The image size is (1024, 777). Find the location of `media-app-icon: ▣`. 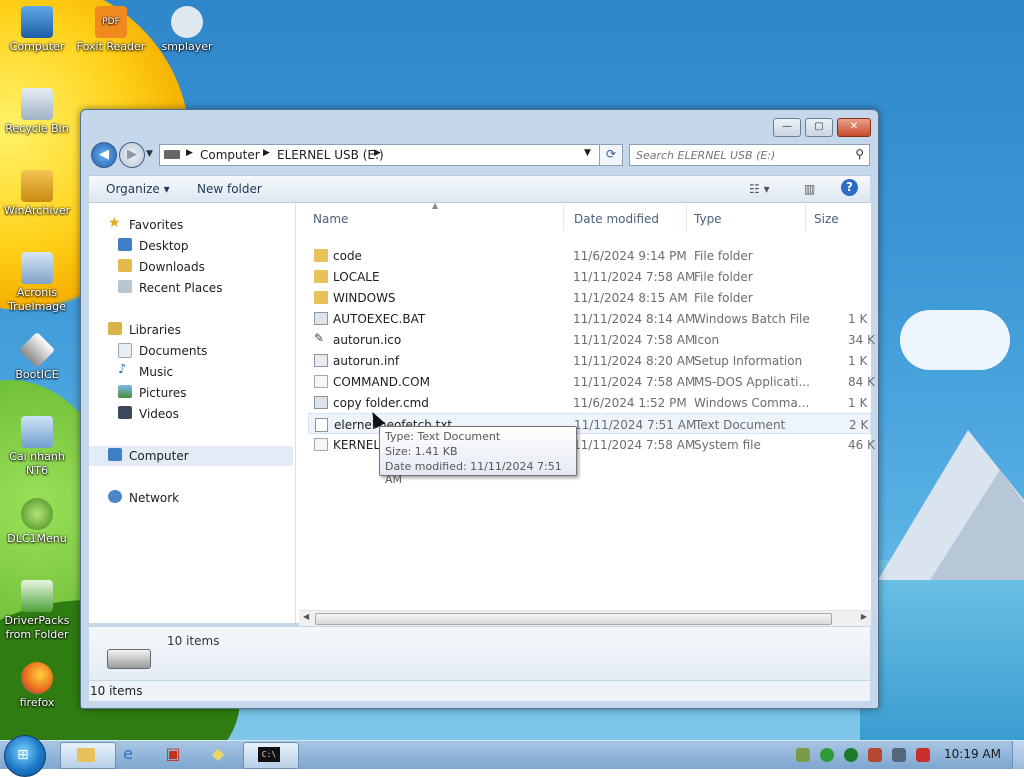

media-app-icon: ▣ is located at coordinates (173, 754).